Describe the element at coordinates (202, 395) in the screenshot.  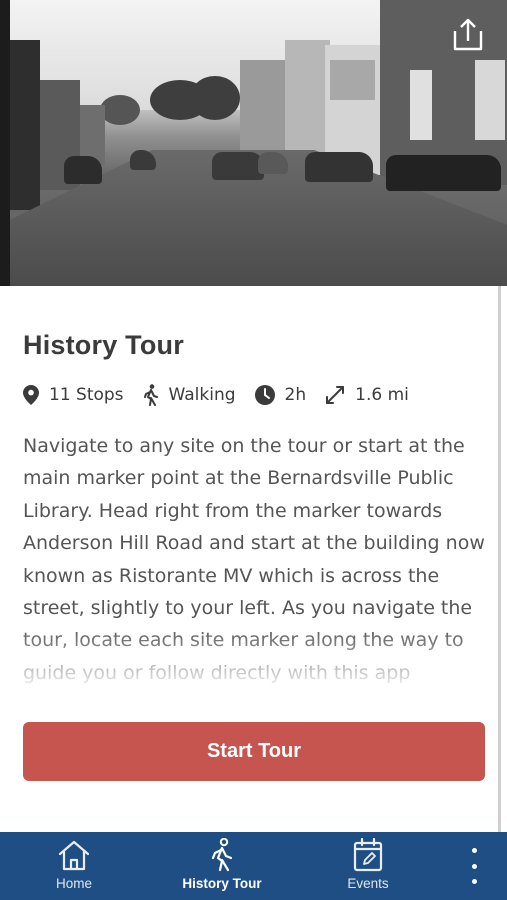
I see `mode-label: Walking` at that location.